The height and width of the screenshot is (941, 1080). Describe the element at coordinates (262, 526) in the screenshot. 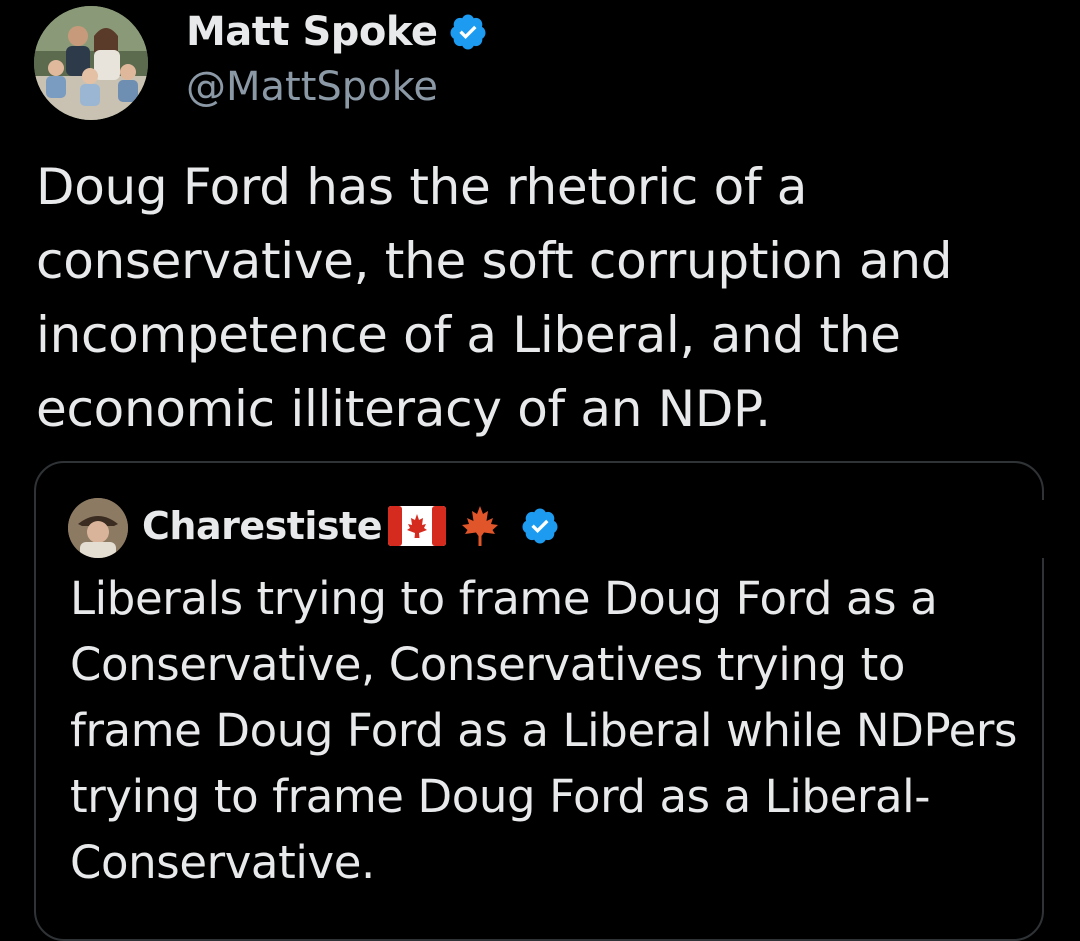

I see `quoted-author-name: Charestiste` at that location.